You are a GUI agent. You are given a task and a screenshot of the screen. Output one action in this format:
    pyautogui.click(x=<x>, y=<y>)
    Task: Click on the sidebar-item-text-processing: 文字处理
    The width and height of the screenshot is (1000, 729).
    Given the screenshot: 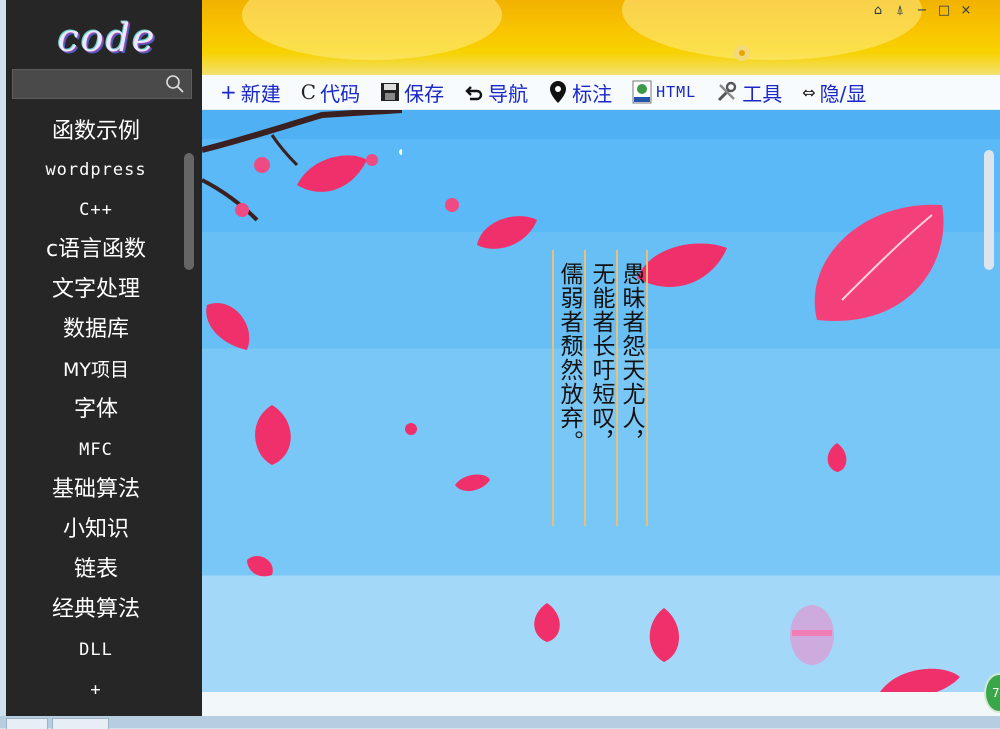 What is the action you would take?
    pyautogui.click(x=96, y=290)
    